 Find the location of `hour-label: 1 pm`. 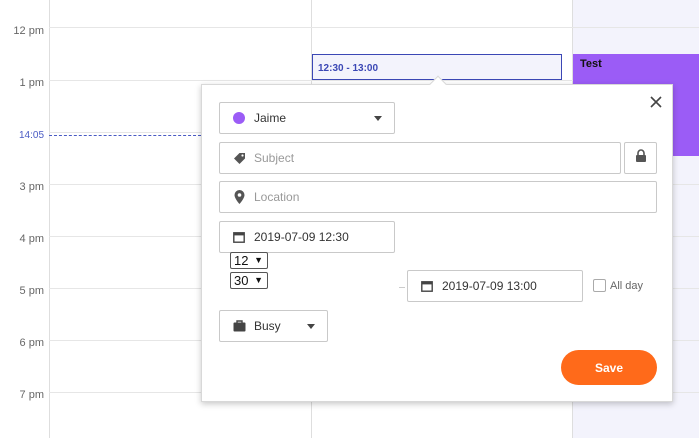

hour-label: 1 pm is located at coordinates (31, 83).